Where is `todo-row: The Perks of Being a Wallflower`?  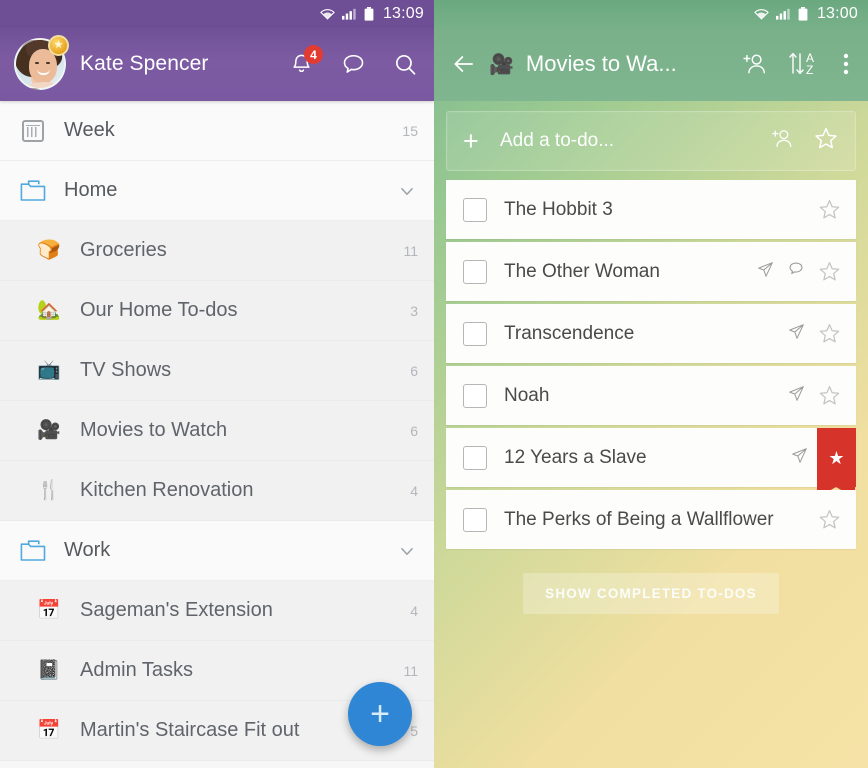 todo-row: The Perks of Being a Wallflower is located at coordinates (651, 519).